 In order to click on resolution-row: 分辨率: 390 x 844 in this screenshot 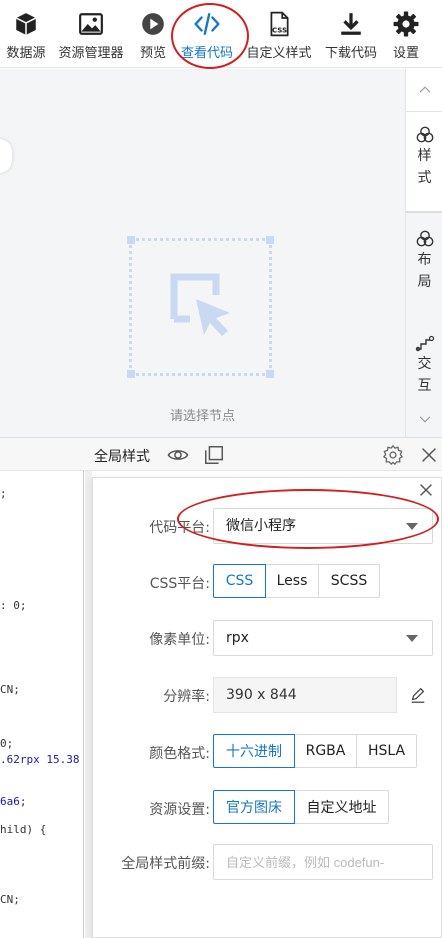, I will do `click(267, 695)`.